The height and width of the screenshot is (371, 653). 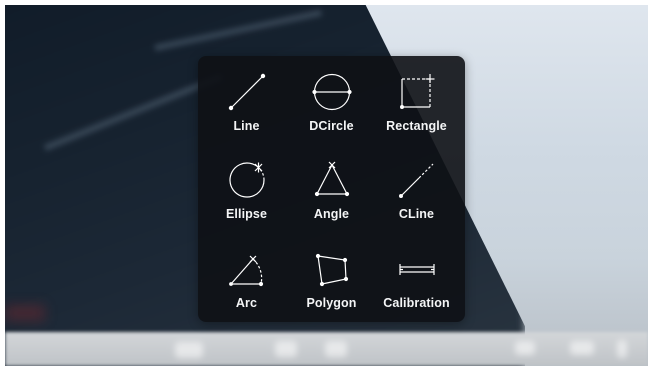 I want to click on blurred-bottom-toolbar, so click(x=326, y=349).